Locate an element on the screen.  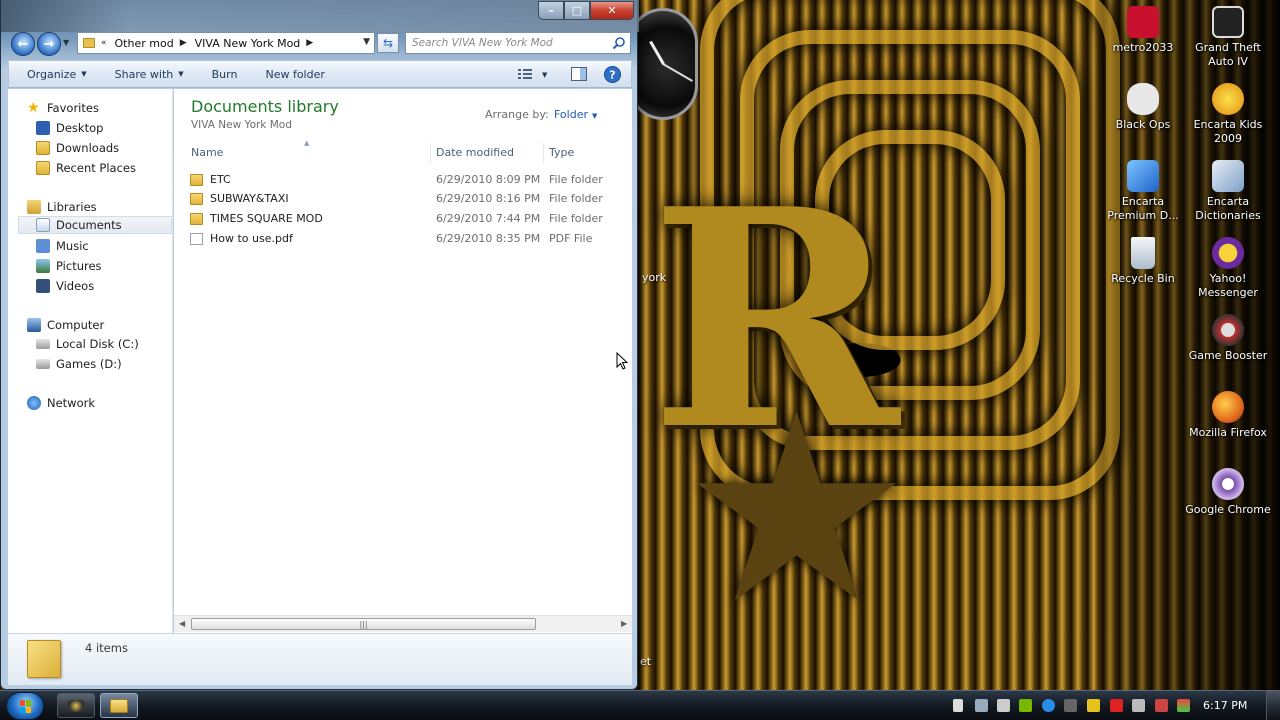
encarta-kids-icon is located at coordinates (1228, 99).